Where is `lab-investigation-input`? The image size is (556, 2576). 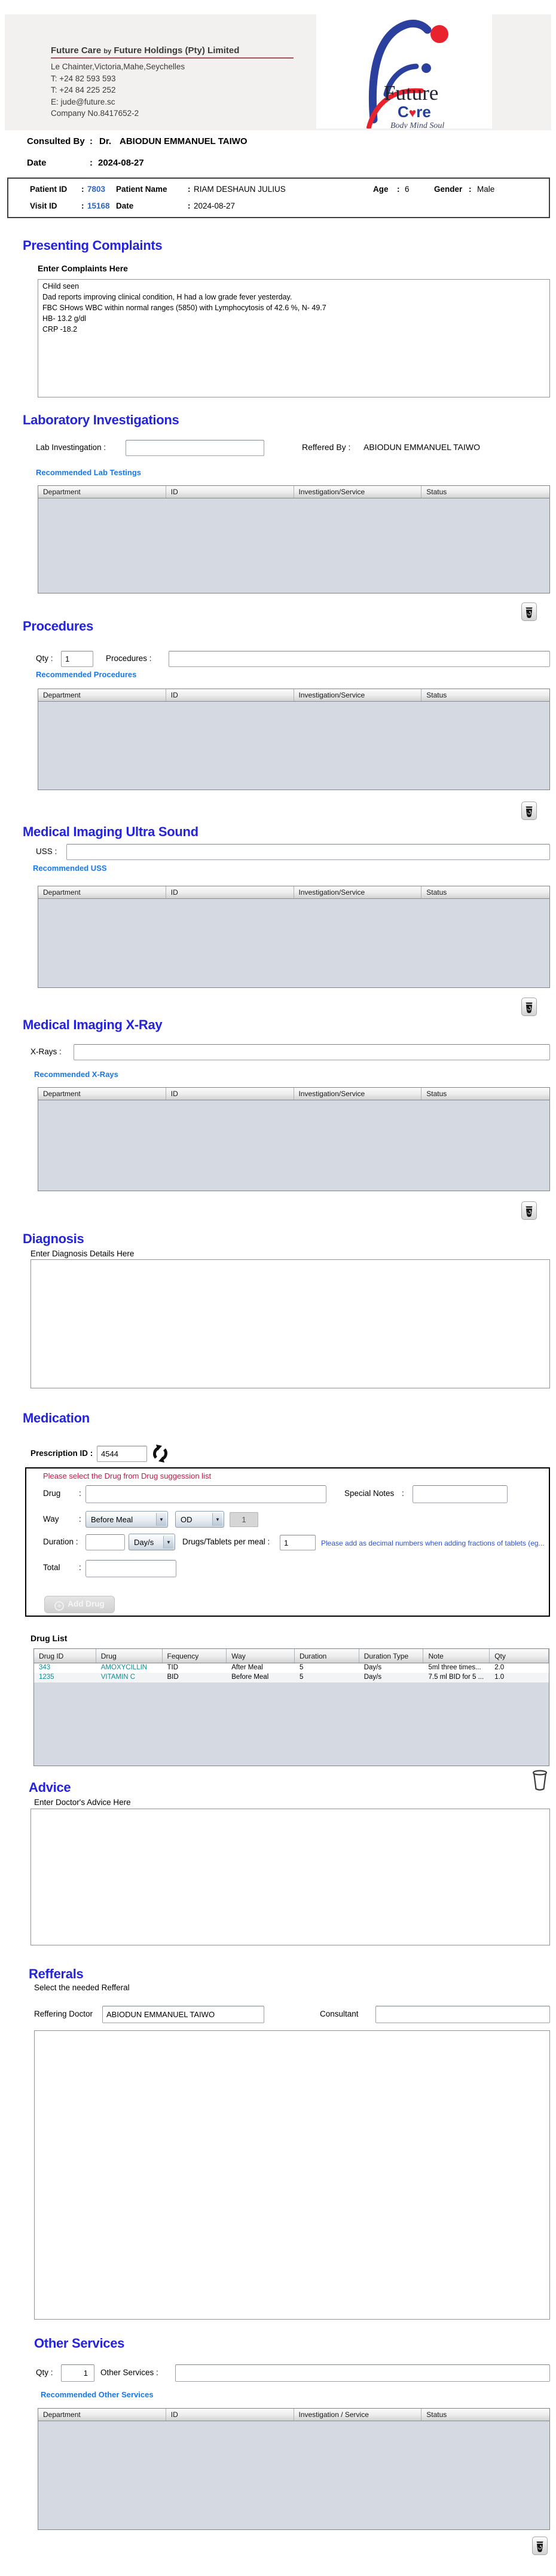
lab-investigation-input is located at coordinates (195, 448).